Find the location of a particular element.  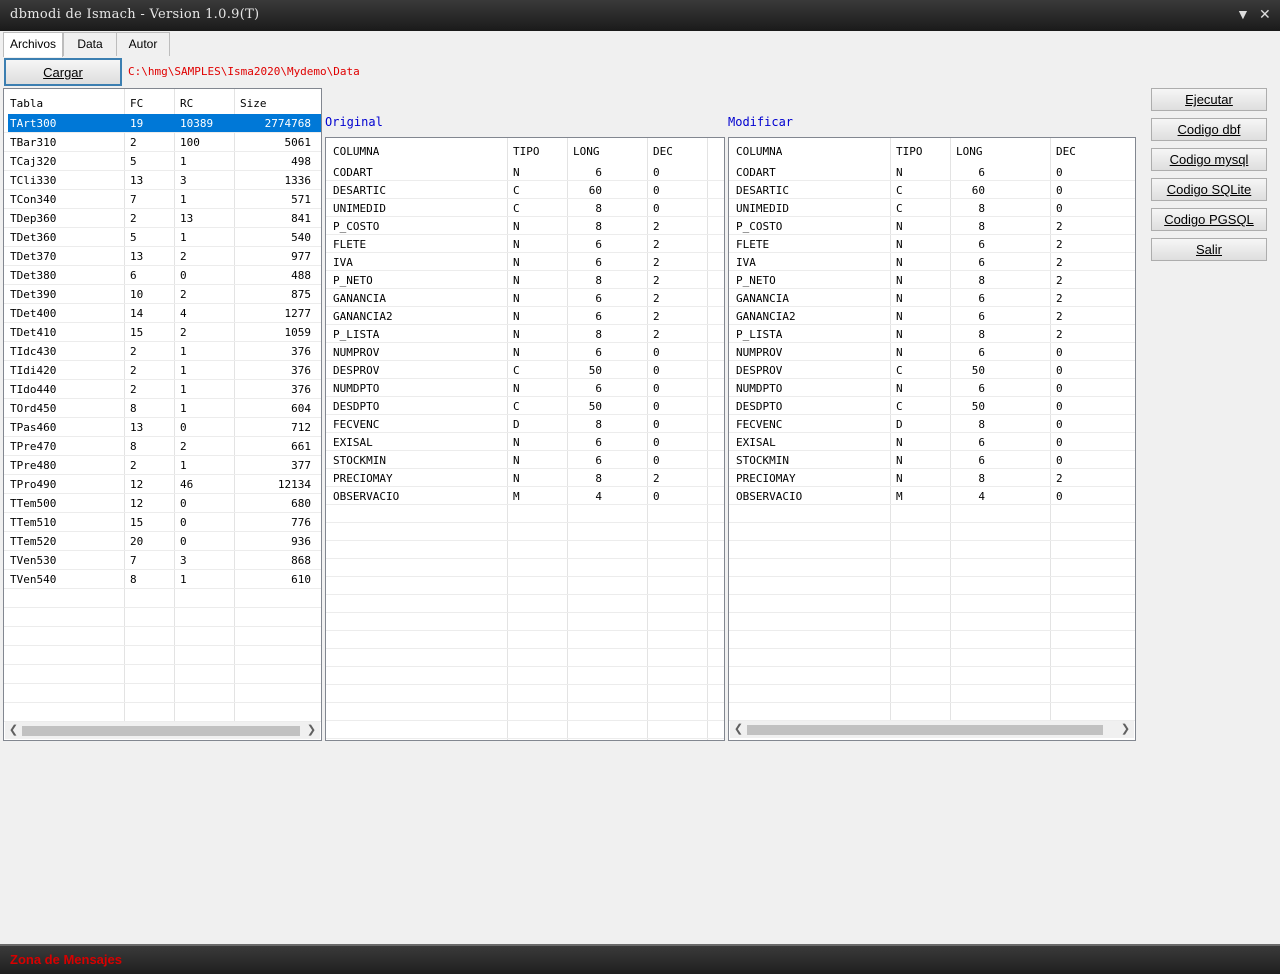

table-row: TVen530 7 3 868 is located at coordinates (162, 560).